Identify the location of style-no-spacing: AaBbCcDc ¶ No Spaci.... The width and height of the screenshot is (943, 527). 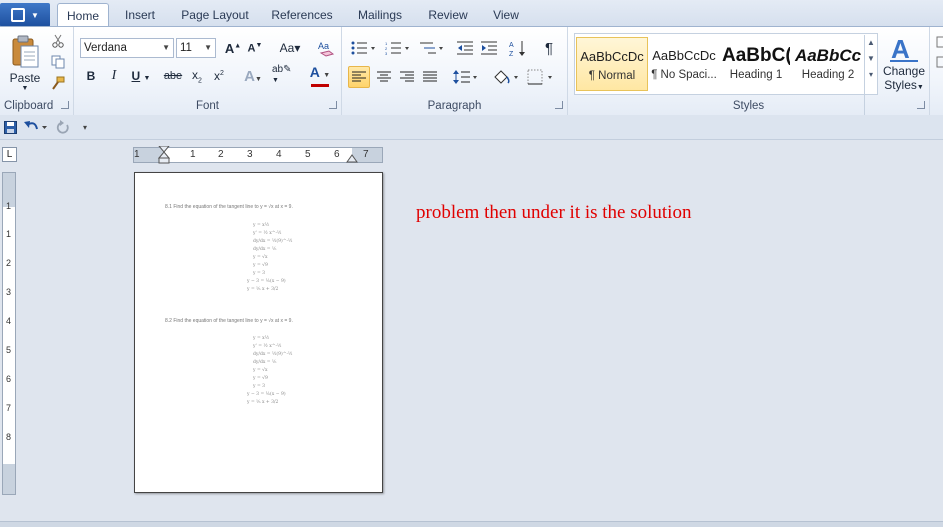
(684, 64).